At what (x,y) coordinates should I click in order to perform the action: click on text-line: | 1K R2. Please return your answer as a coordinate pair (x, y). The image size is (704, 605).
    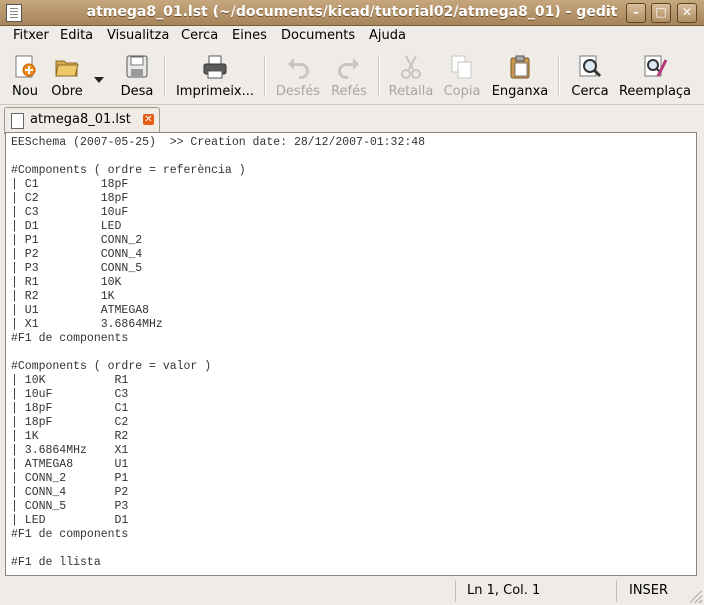
    Looking at the image, I should click on (70, 436).